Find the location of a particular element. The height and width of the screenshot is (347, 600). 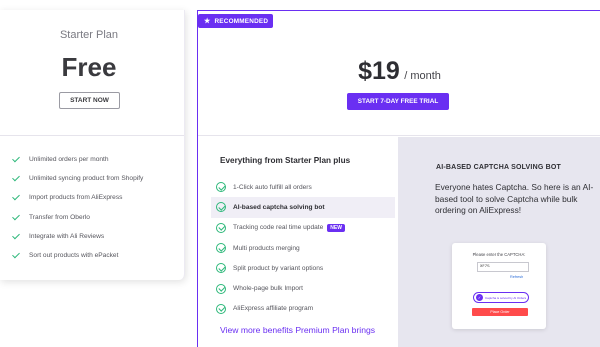

captcha-solved-badge: ✓ Captcha is solved by AI Orders is located at coordinates (501, 297).